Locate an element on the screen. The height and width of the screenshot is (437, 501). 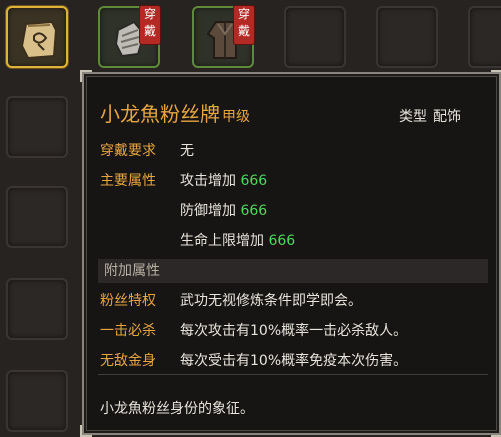
main-attr-label: 主要属性 is located at coordinates (128, 181).